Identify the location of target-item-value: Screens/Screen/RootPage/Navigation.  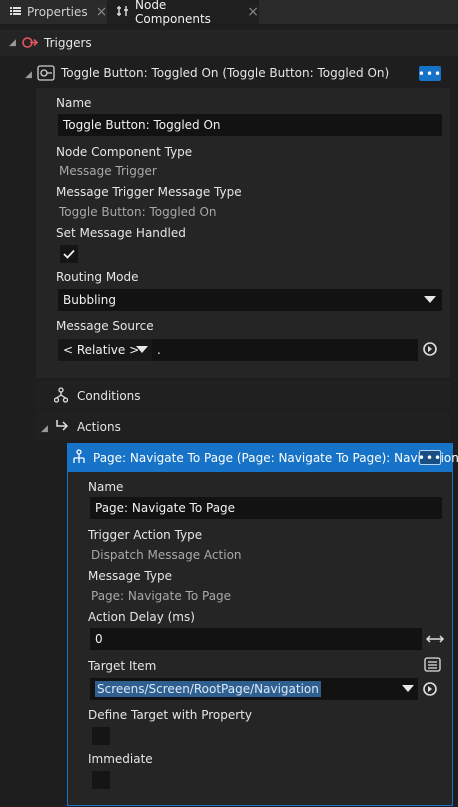
(208, 689).